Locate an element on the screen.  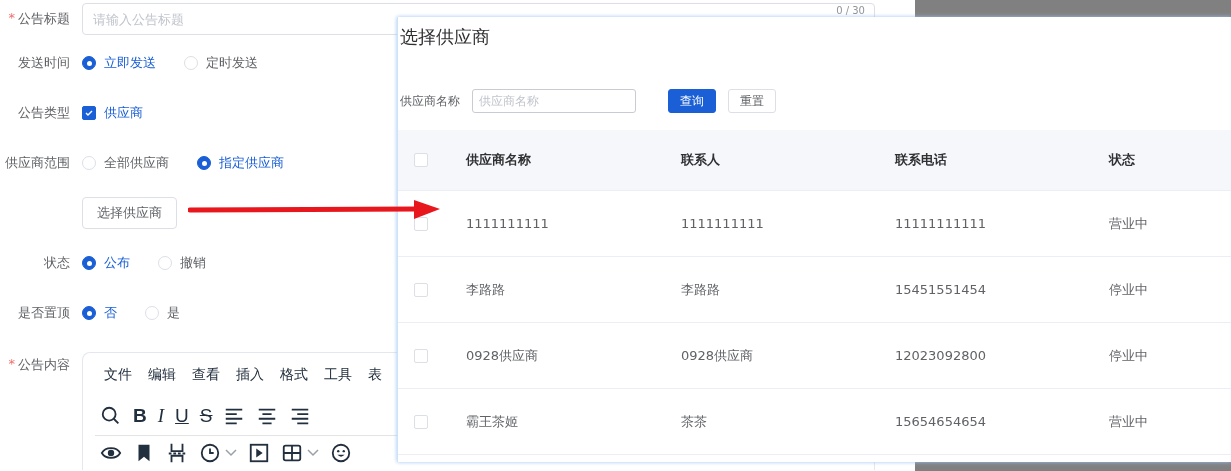
table-cell-text: 霸王茶姬 is located at coordinates (492, 421).